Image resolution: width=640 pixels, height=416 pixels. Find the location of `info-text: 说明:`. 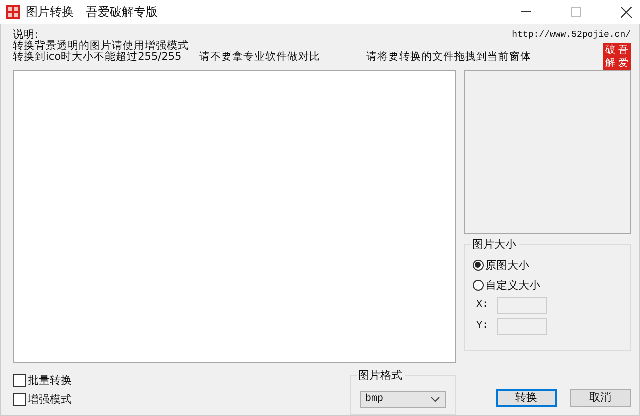

info-text: 说明: is located at coordinates (26, 35).